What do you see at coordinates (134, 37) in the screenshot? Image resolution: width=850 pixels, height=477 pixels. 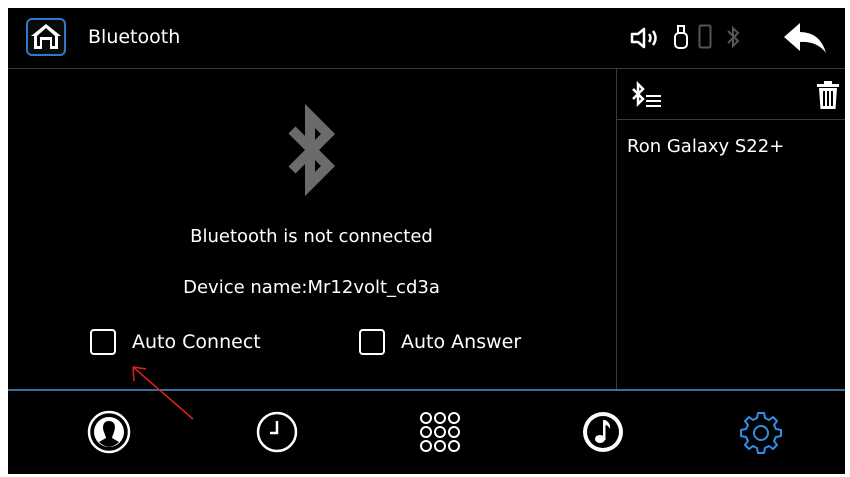 I see `page-title: Bluetooth` at bounding box center [134, 37].